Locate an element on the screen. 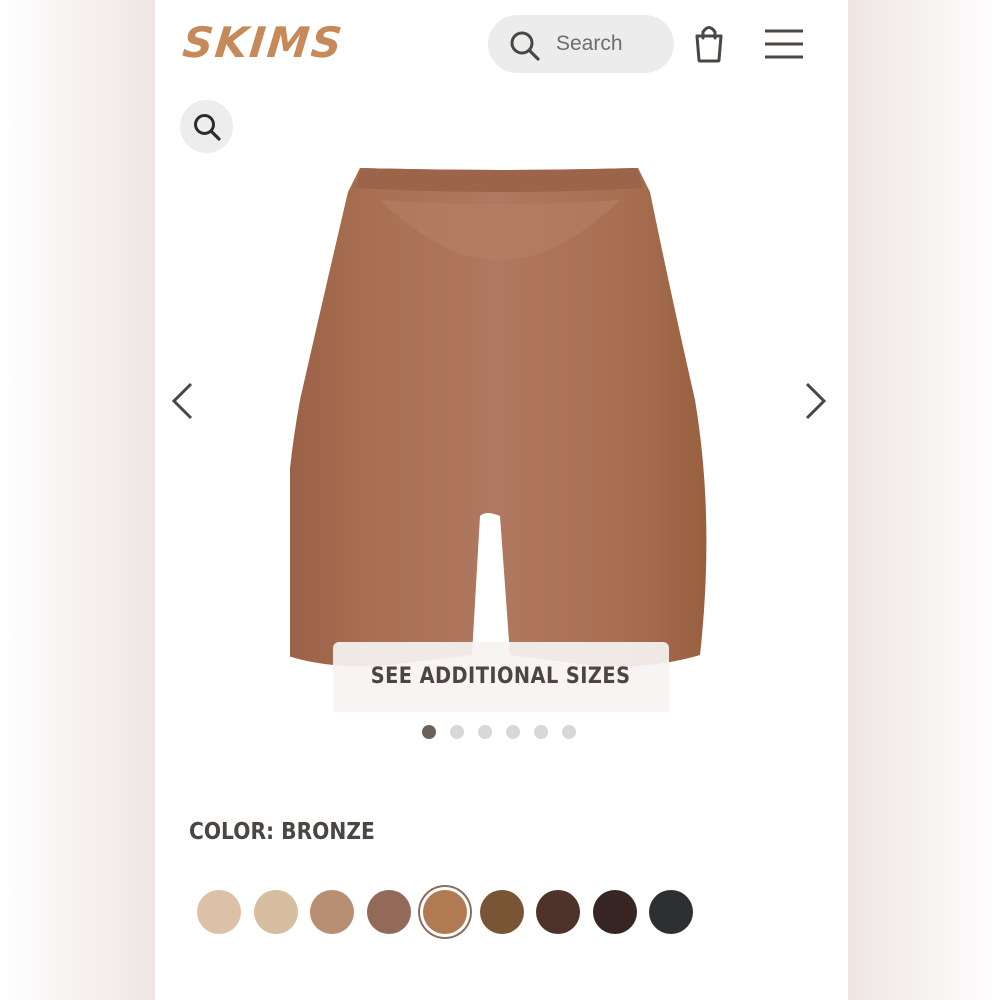  search-icon is located at coordinates (525, 48).